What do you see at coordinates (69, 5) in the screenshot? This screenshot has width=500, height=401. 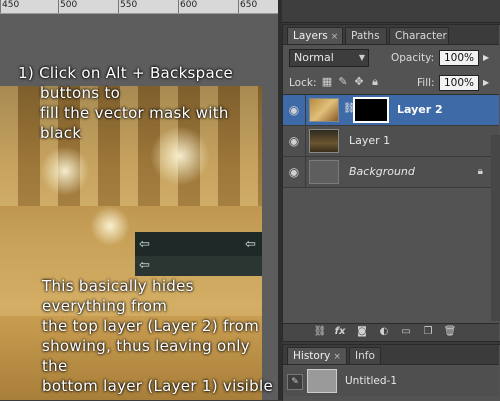 I see `ruler-label: 500` at bounding box center [69, 5].